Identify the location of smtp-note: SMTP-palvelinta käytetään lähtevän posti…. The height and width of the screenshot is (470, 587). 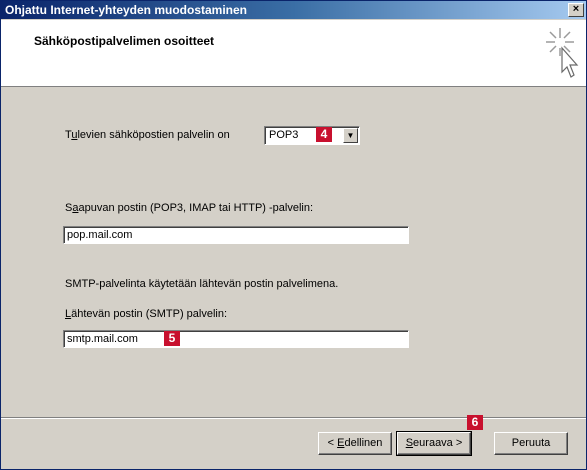
(202, 284).